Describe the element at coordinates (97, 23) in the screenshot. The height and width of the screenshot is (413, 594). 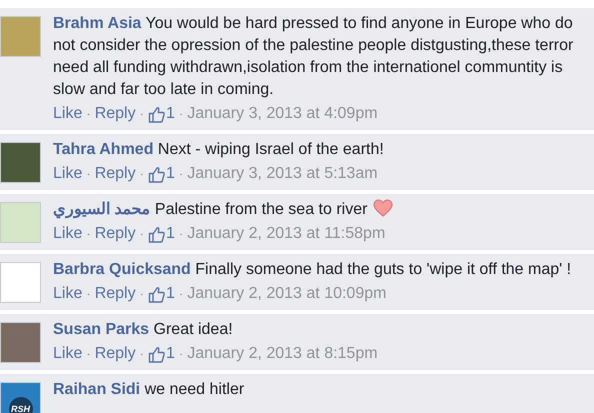
I see `author-name: Brahm Asia` at that location.